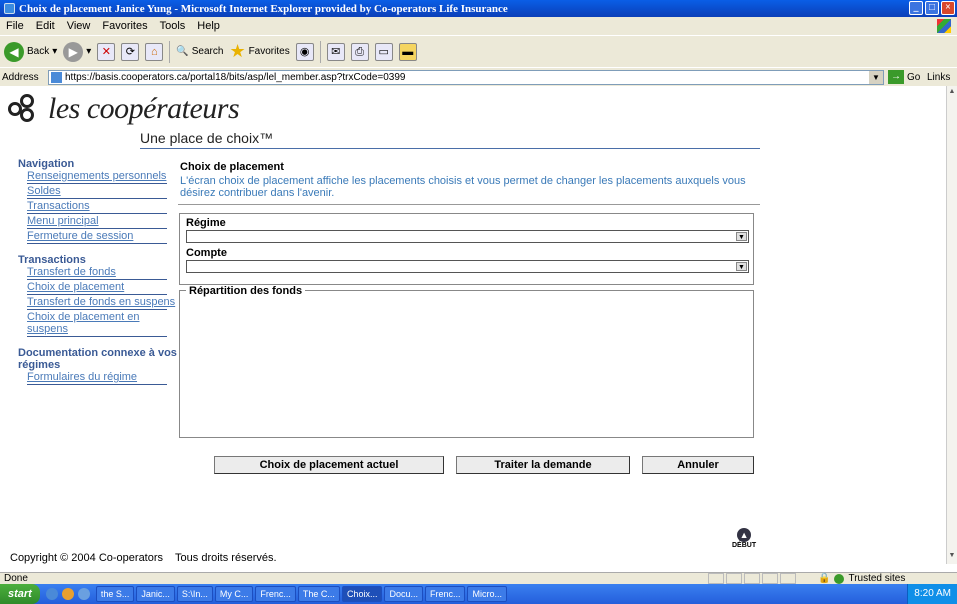  I want to click on folder-icon: ▬, so click(407, 51).